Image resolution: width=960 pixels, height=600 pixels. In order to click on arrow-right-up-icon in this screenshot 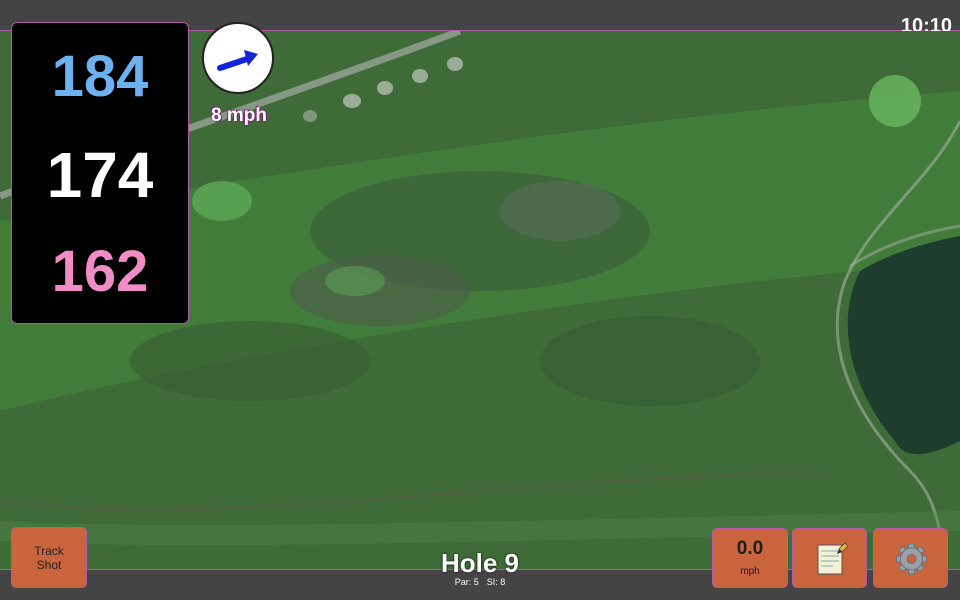, I will do `click(237, 60)`.